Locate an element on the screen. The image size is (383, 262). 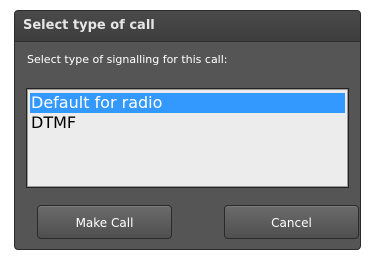
signalling-prompt-label: Select type of signalling for this call: is located at coordinates (127, 59).